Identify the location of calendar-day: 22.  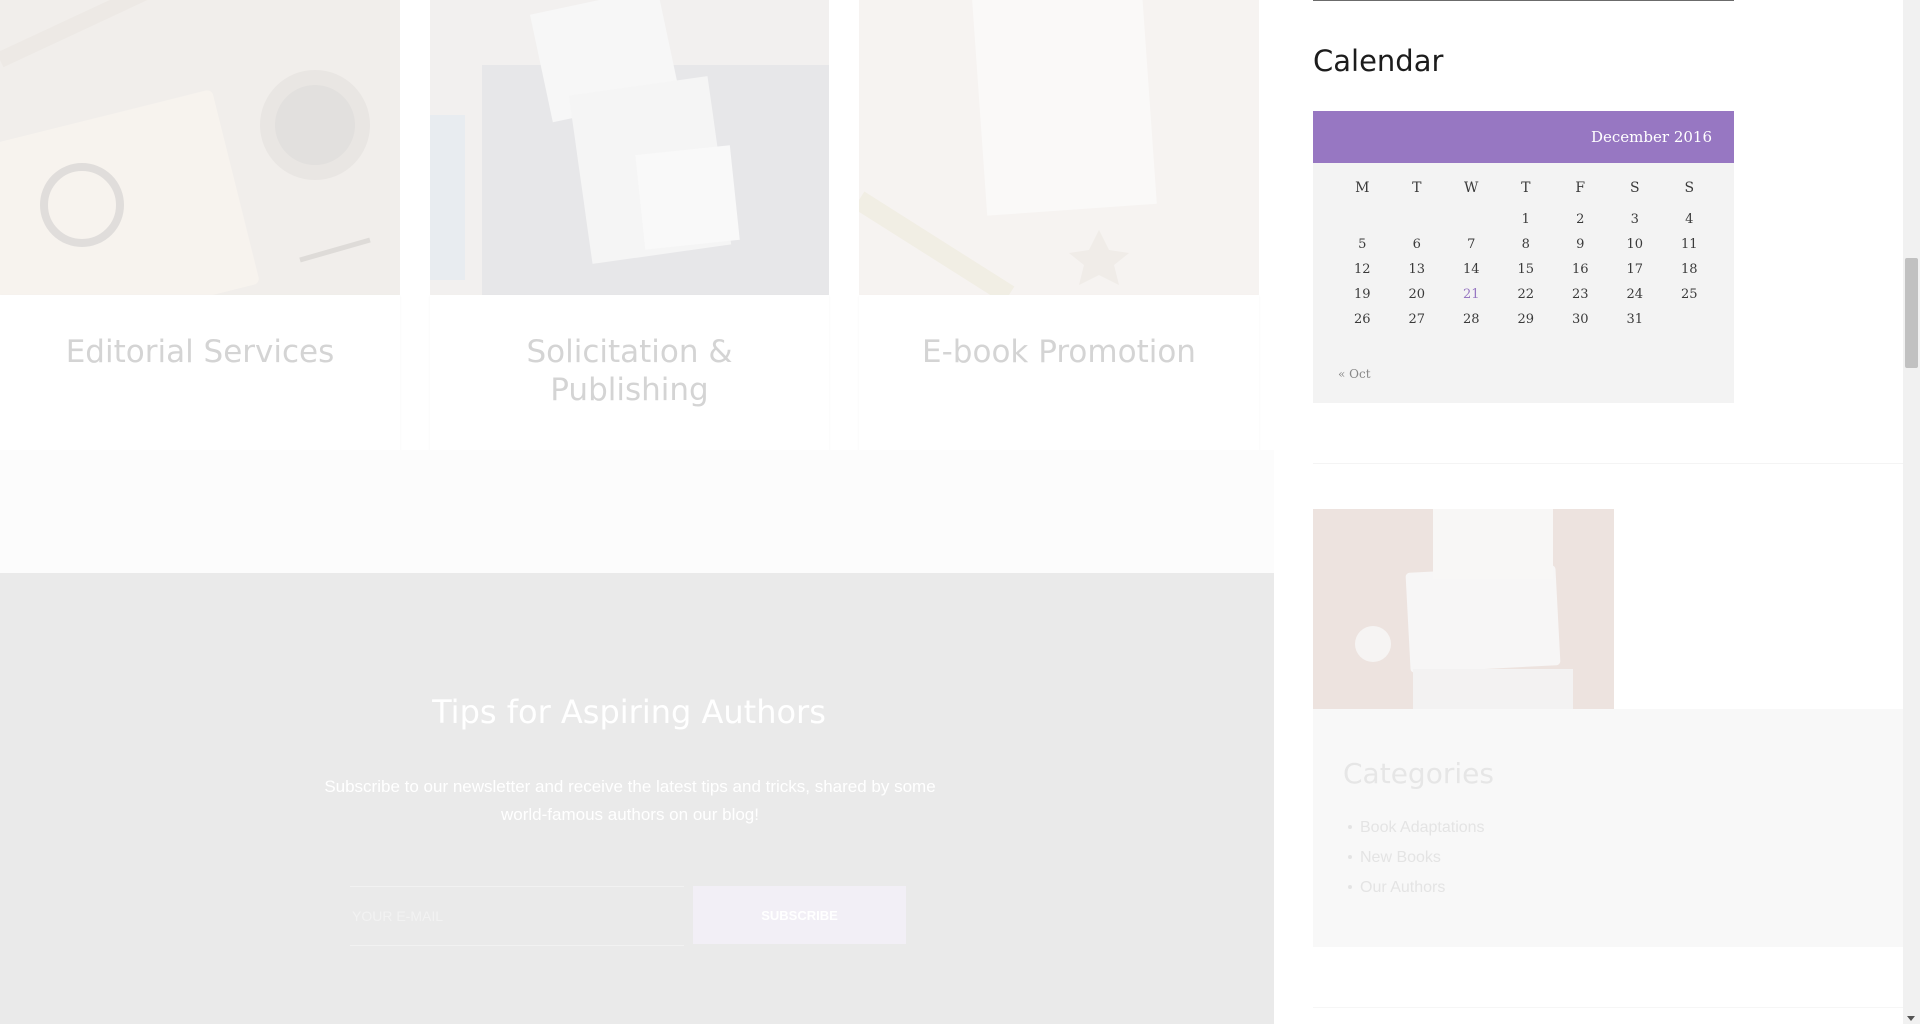
(1526, 294).